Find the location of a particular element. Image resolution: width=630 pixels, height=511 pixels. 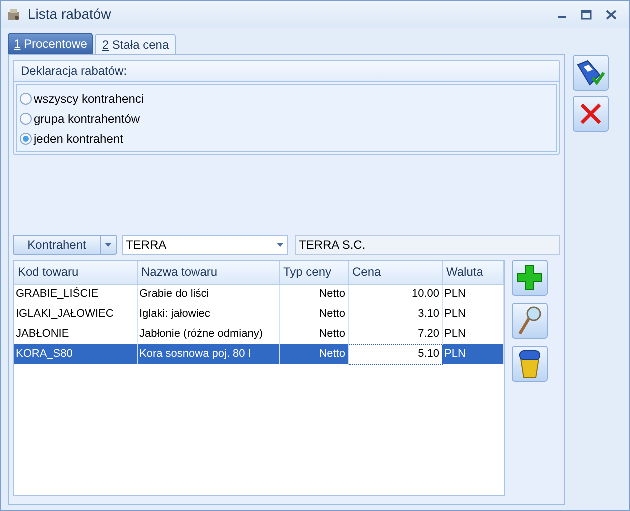

save-button is located at coordinates (591, 73).